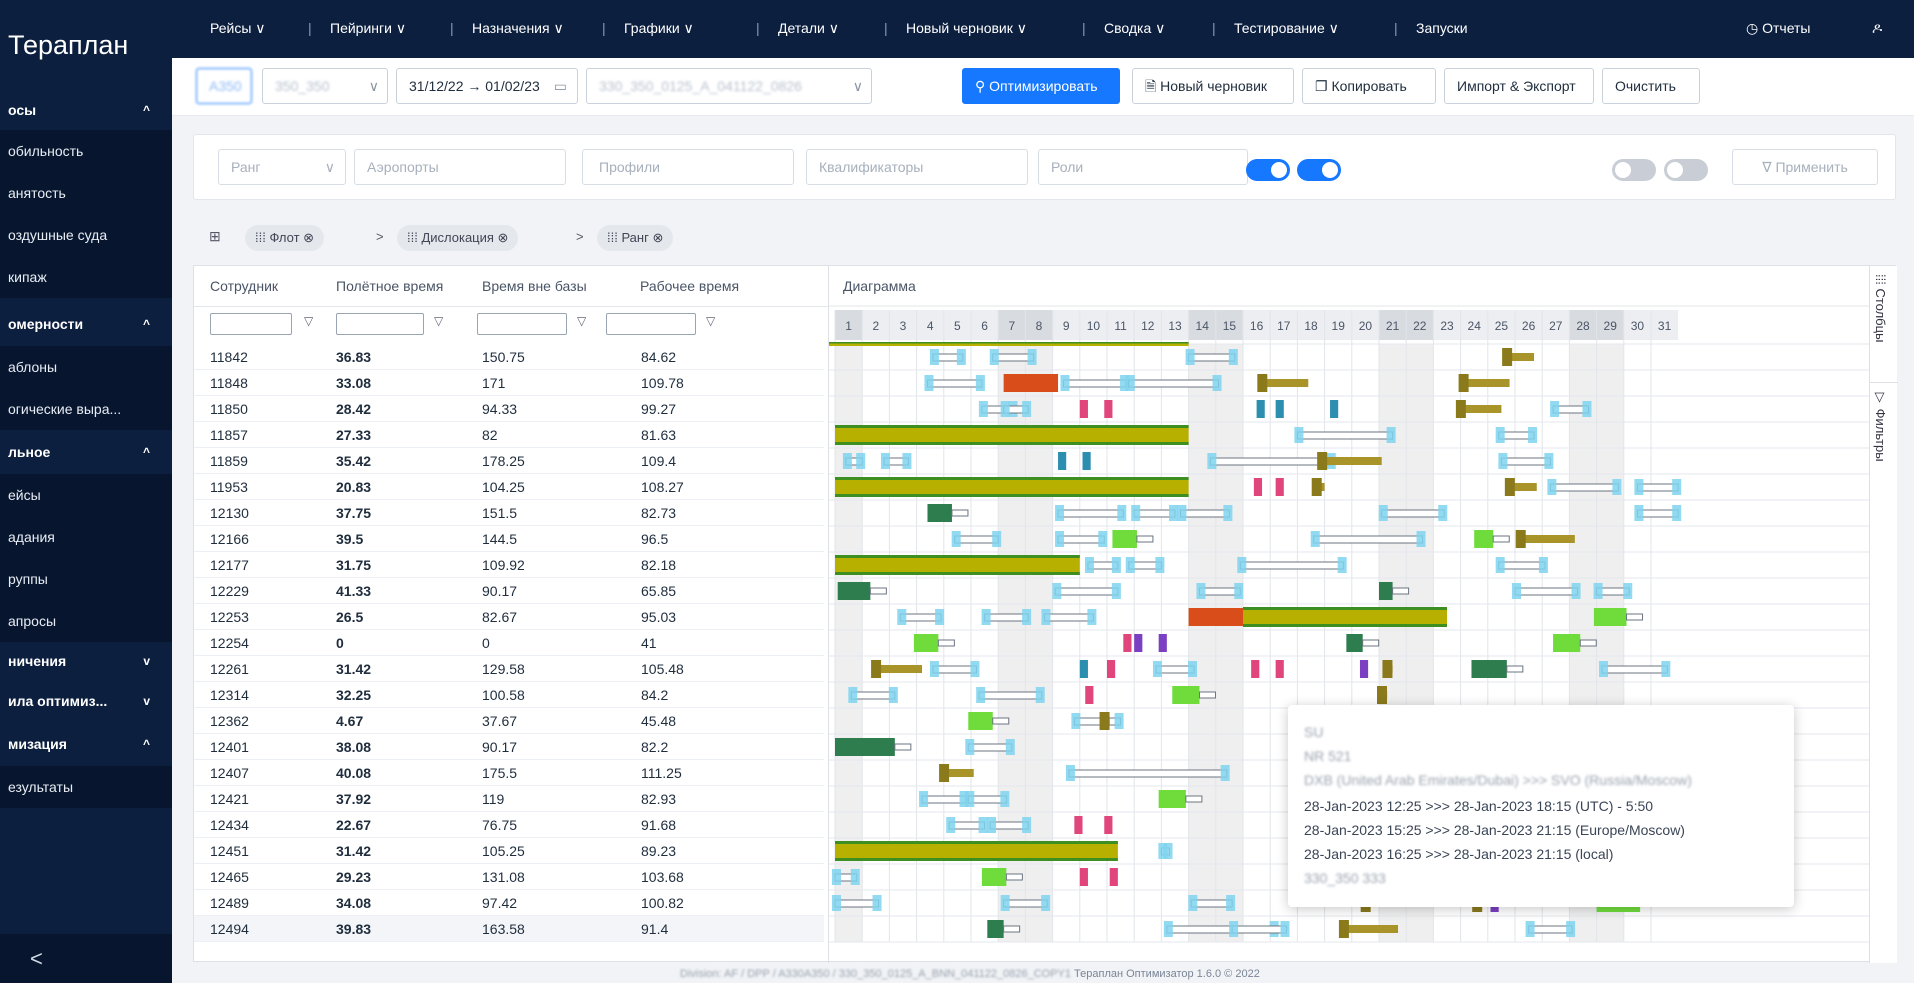  Describe the element at coordinates (509, 799) in the screenshot. I see `table-row: 12421 37.92 119 82.93` at that location.